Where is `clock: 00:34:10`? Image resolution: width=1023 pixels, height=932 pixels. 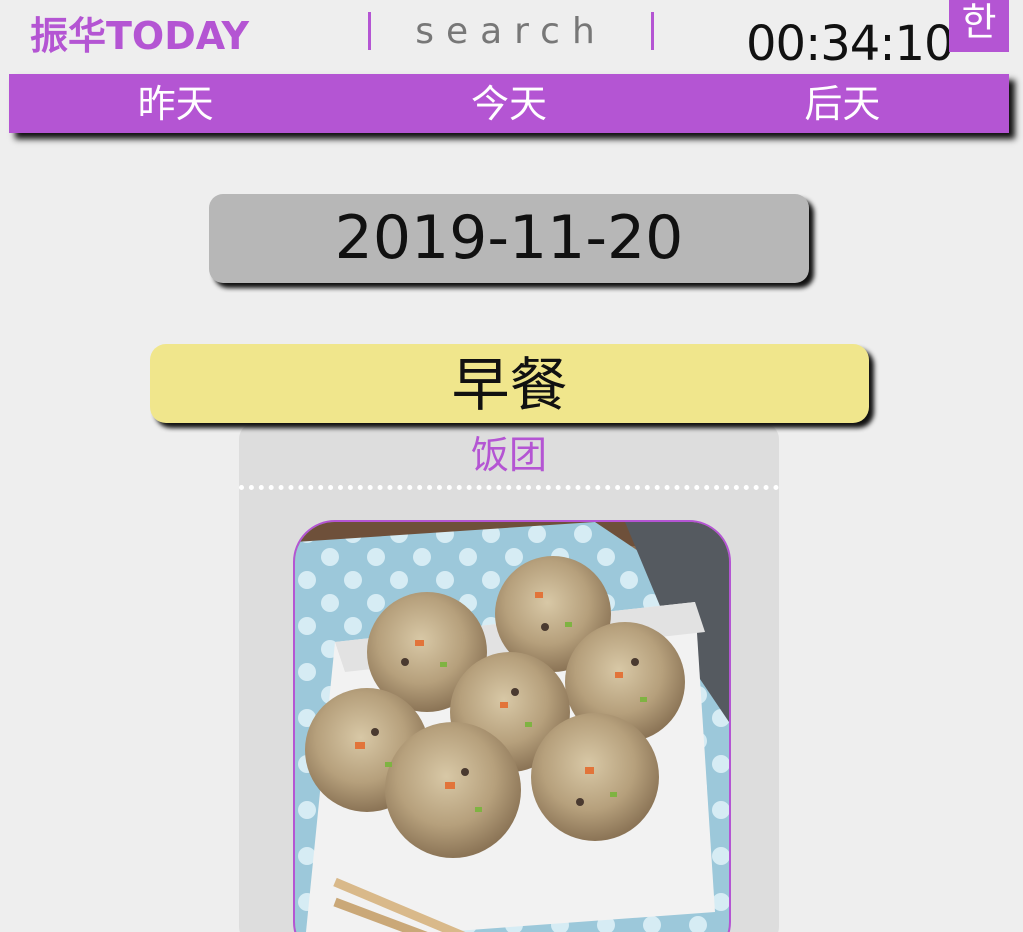
clock: 00:34:10 is located at coordinates (850, 44).